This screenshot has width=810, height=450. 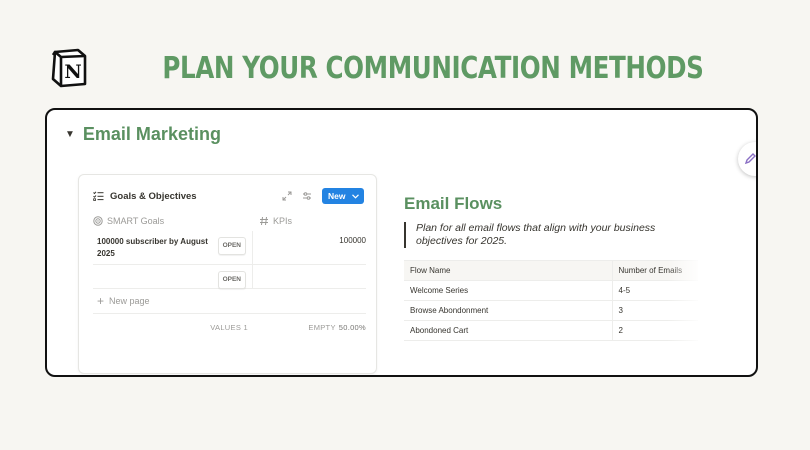 What do you see at coordinates (337, 327) in the screenshot?
I see `empty-calculation: EMPTY 50.00%` at bounding box center [337, 327].